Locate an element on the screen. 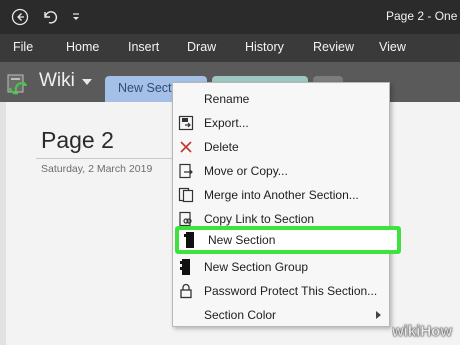  merge-icon is located at coordinates (186, 195).